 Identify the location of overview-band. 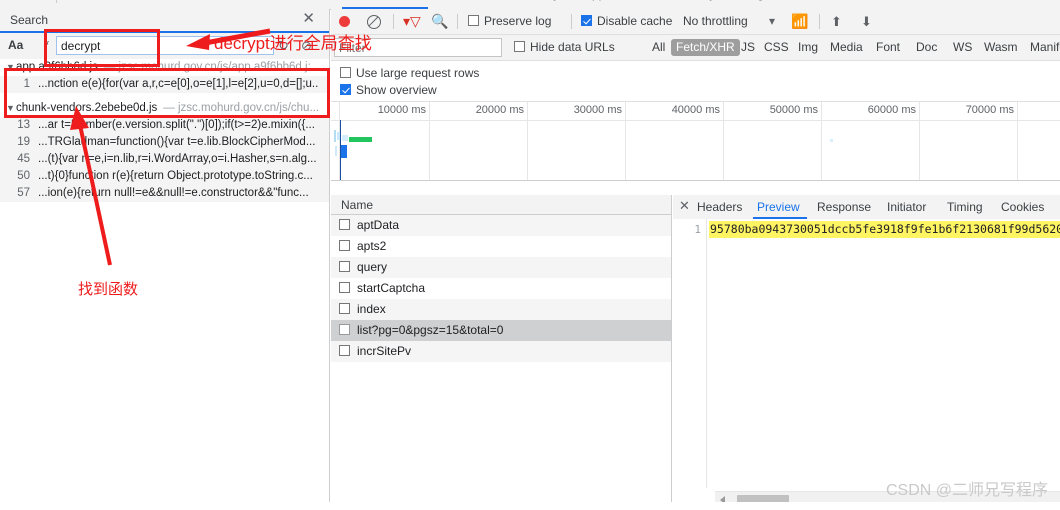
(338, 136).